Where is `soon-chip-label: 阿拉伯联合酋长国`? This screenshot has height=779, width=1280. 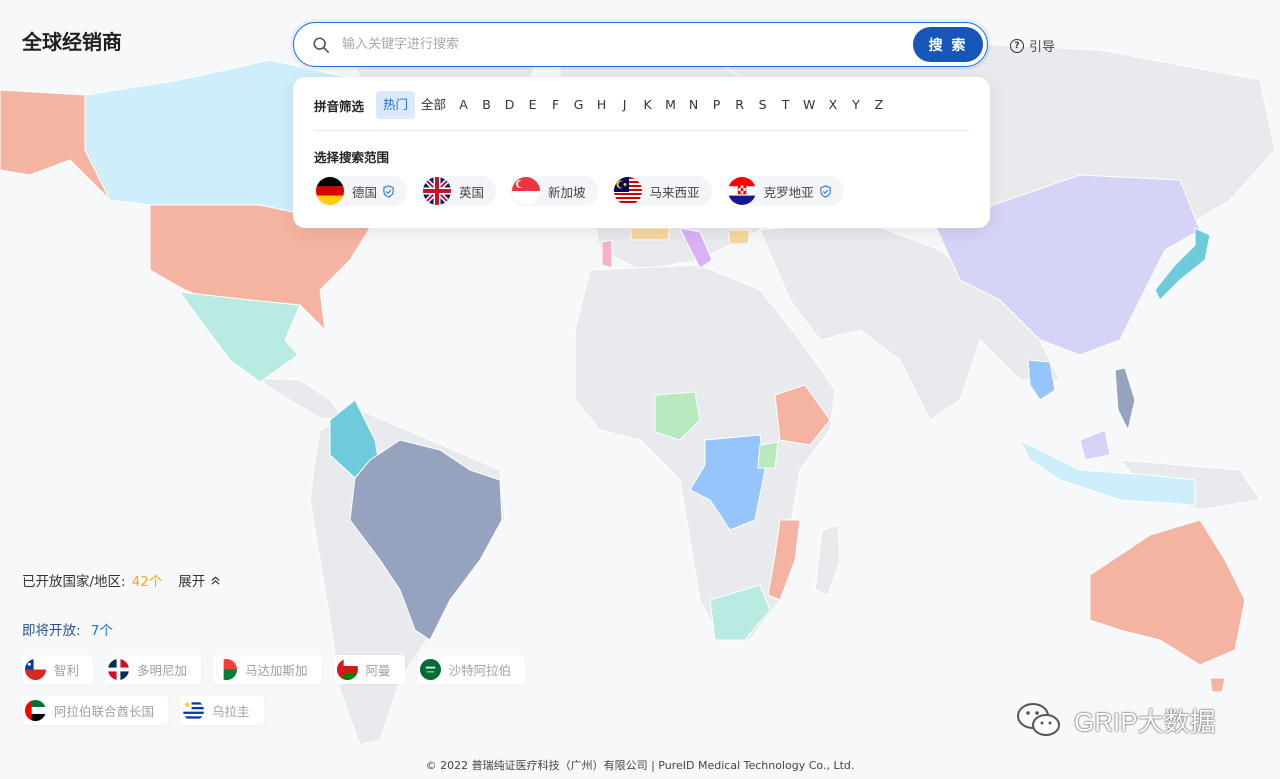 soon-chip-label: 阿拉伯联合酋长国 is located at coordinates (104, 711).